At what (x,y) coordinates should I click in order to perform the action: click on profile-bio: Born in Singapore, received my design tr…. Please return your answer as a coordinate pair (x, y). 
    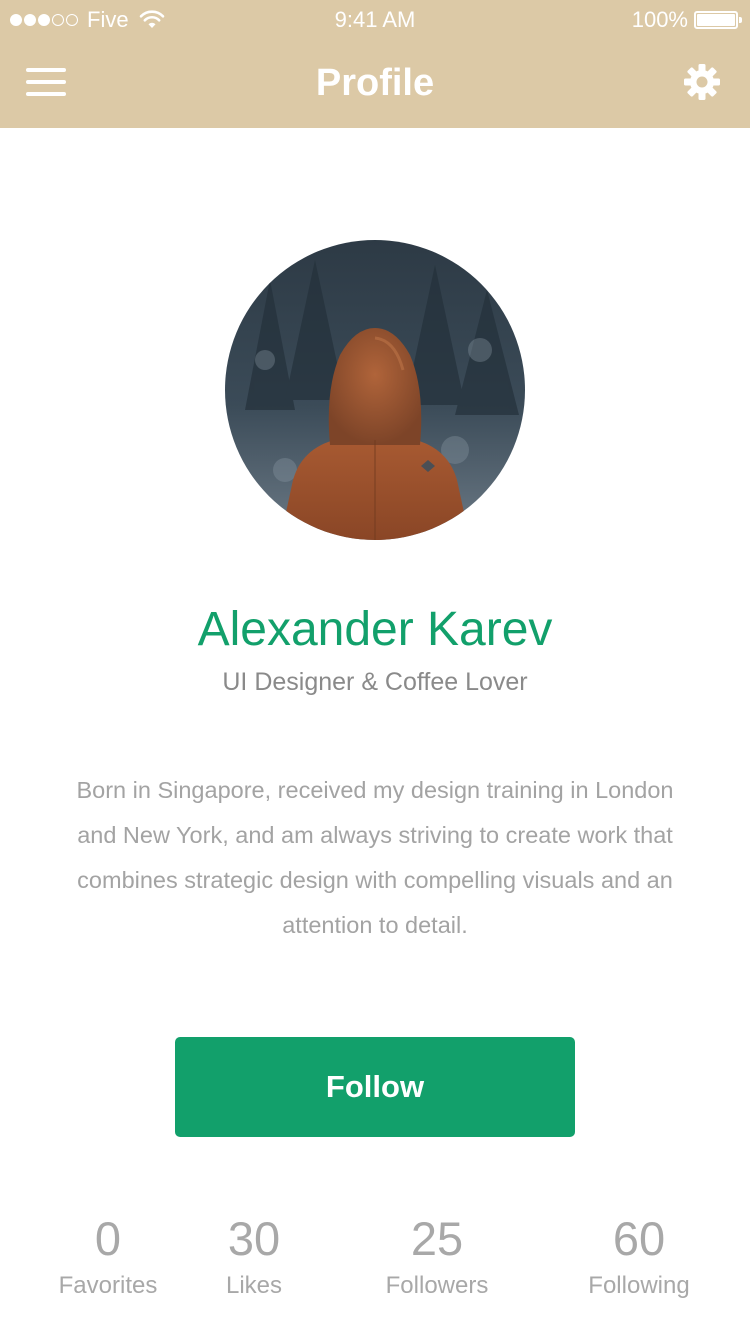
    Looking at the image, I should click on (375, 857).